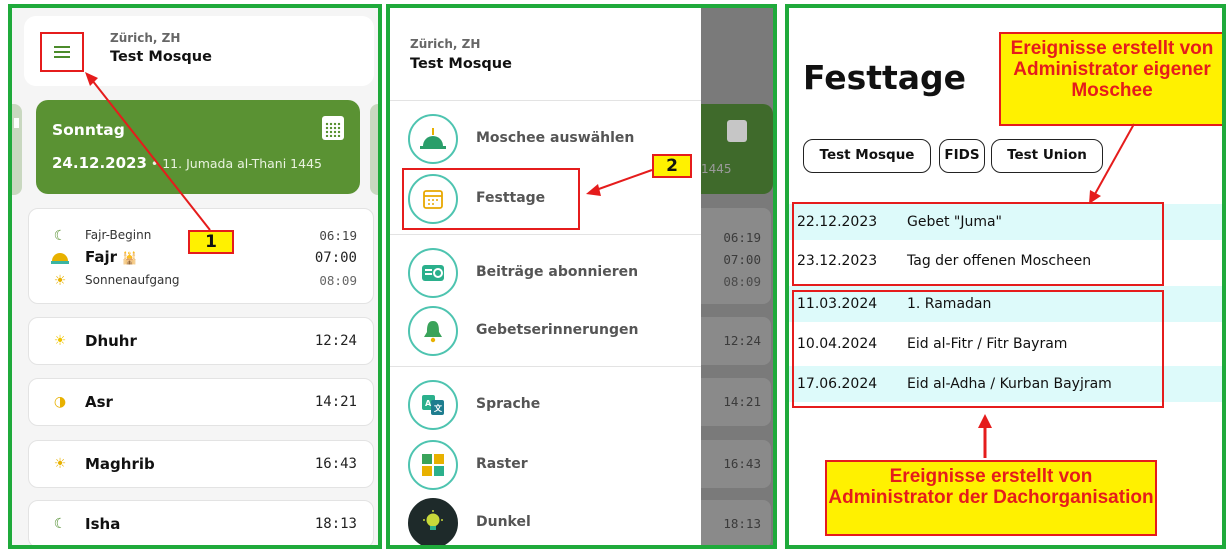  I want to click on step-2-arrow, so click(619, 182).